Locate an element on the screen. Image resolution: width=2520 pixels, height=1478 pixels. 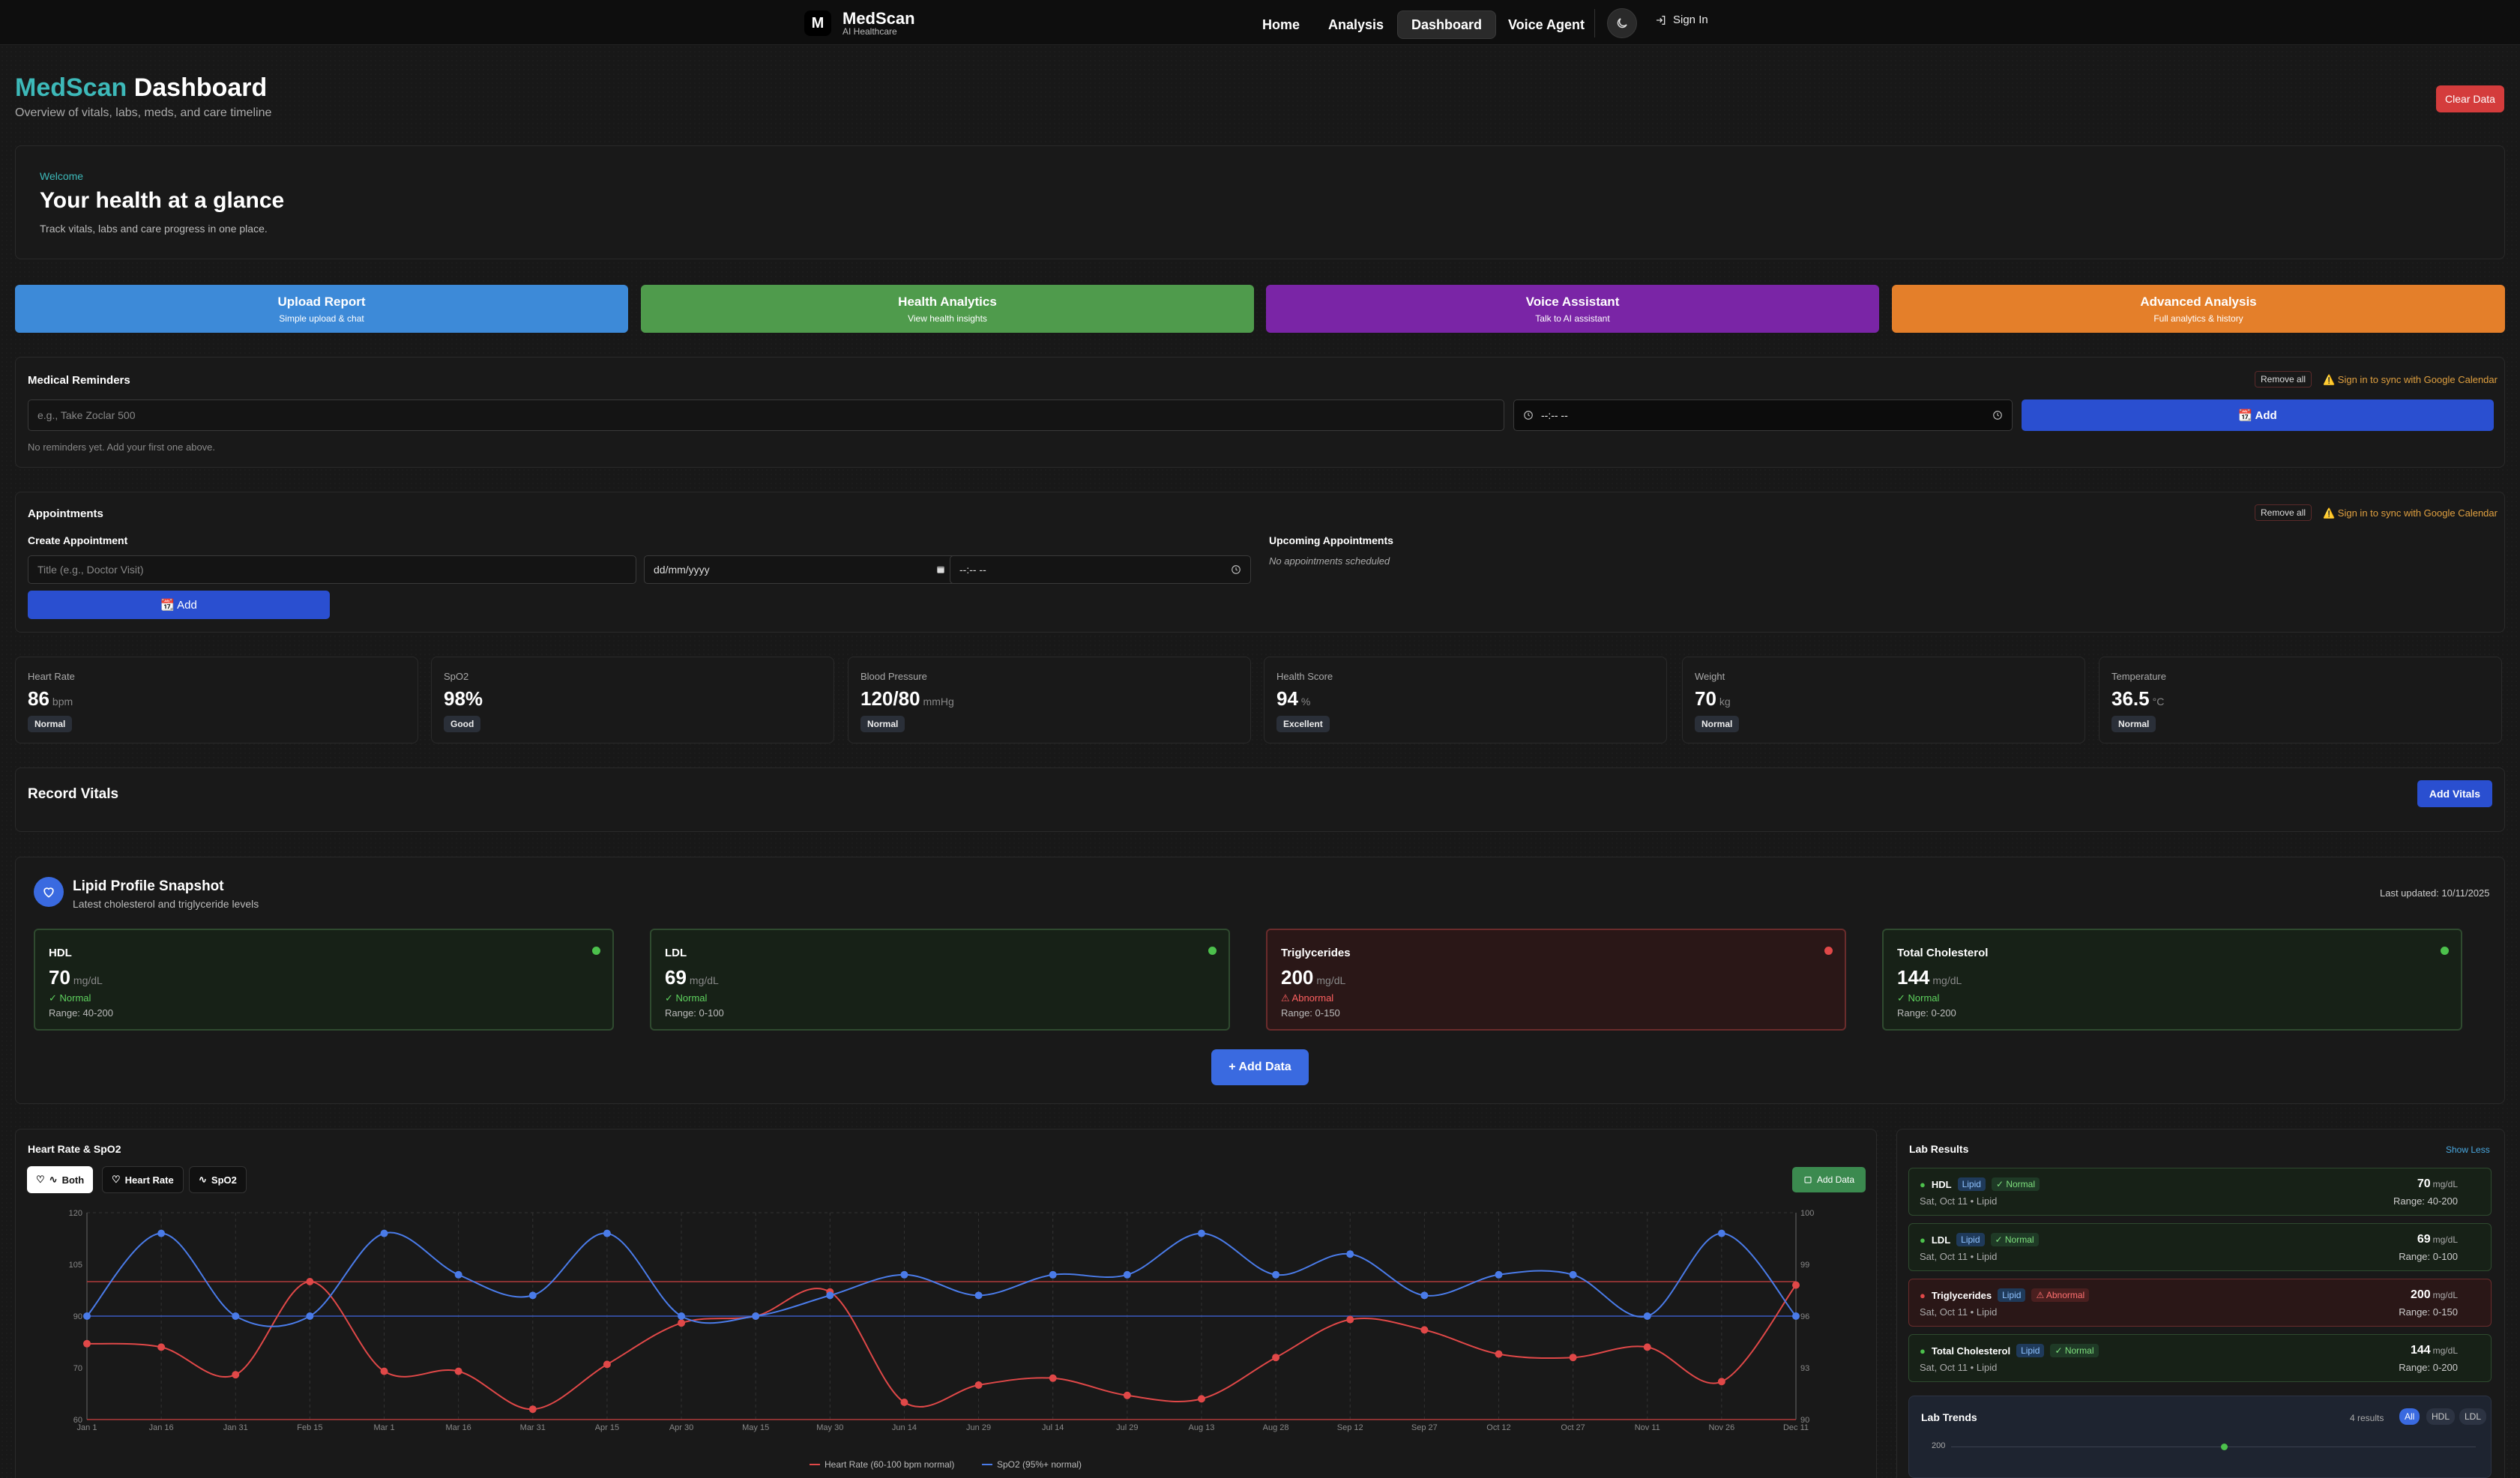
reminder-text-input: e.g., Take Zoclar 500 is located at coordinates (766, 415).